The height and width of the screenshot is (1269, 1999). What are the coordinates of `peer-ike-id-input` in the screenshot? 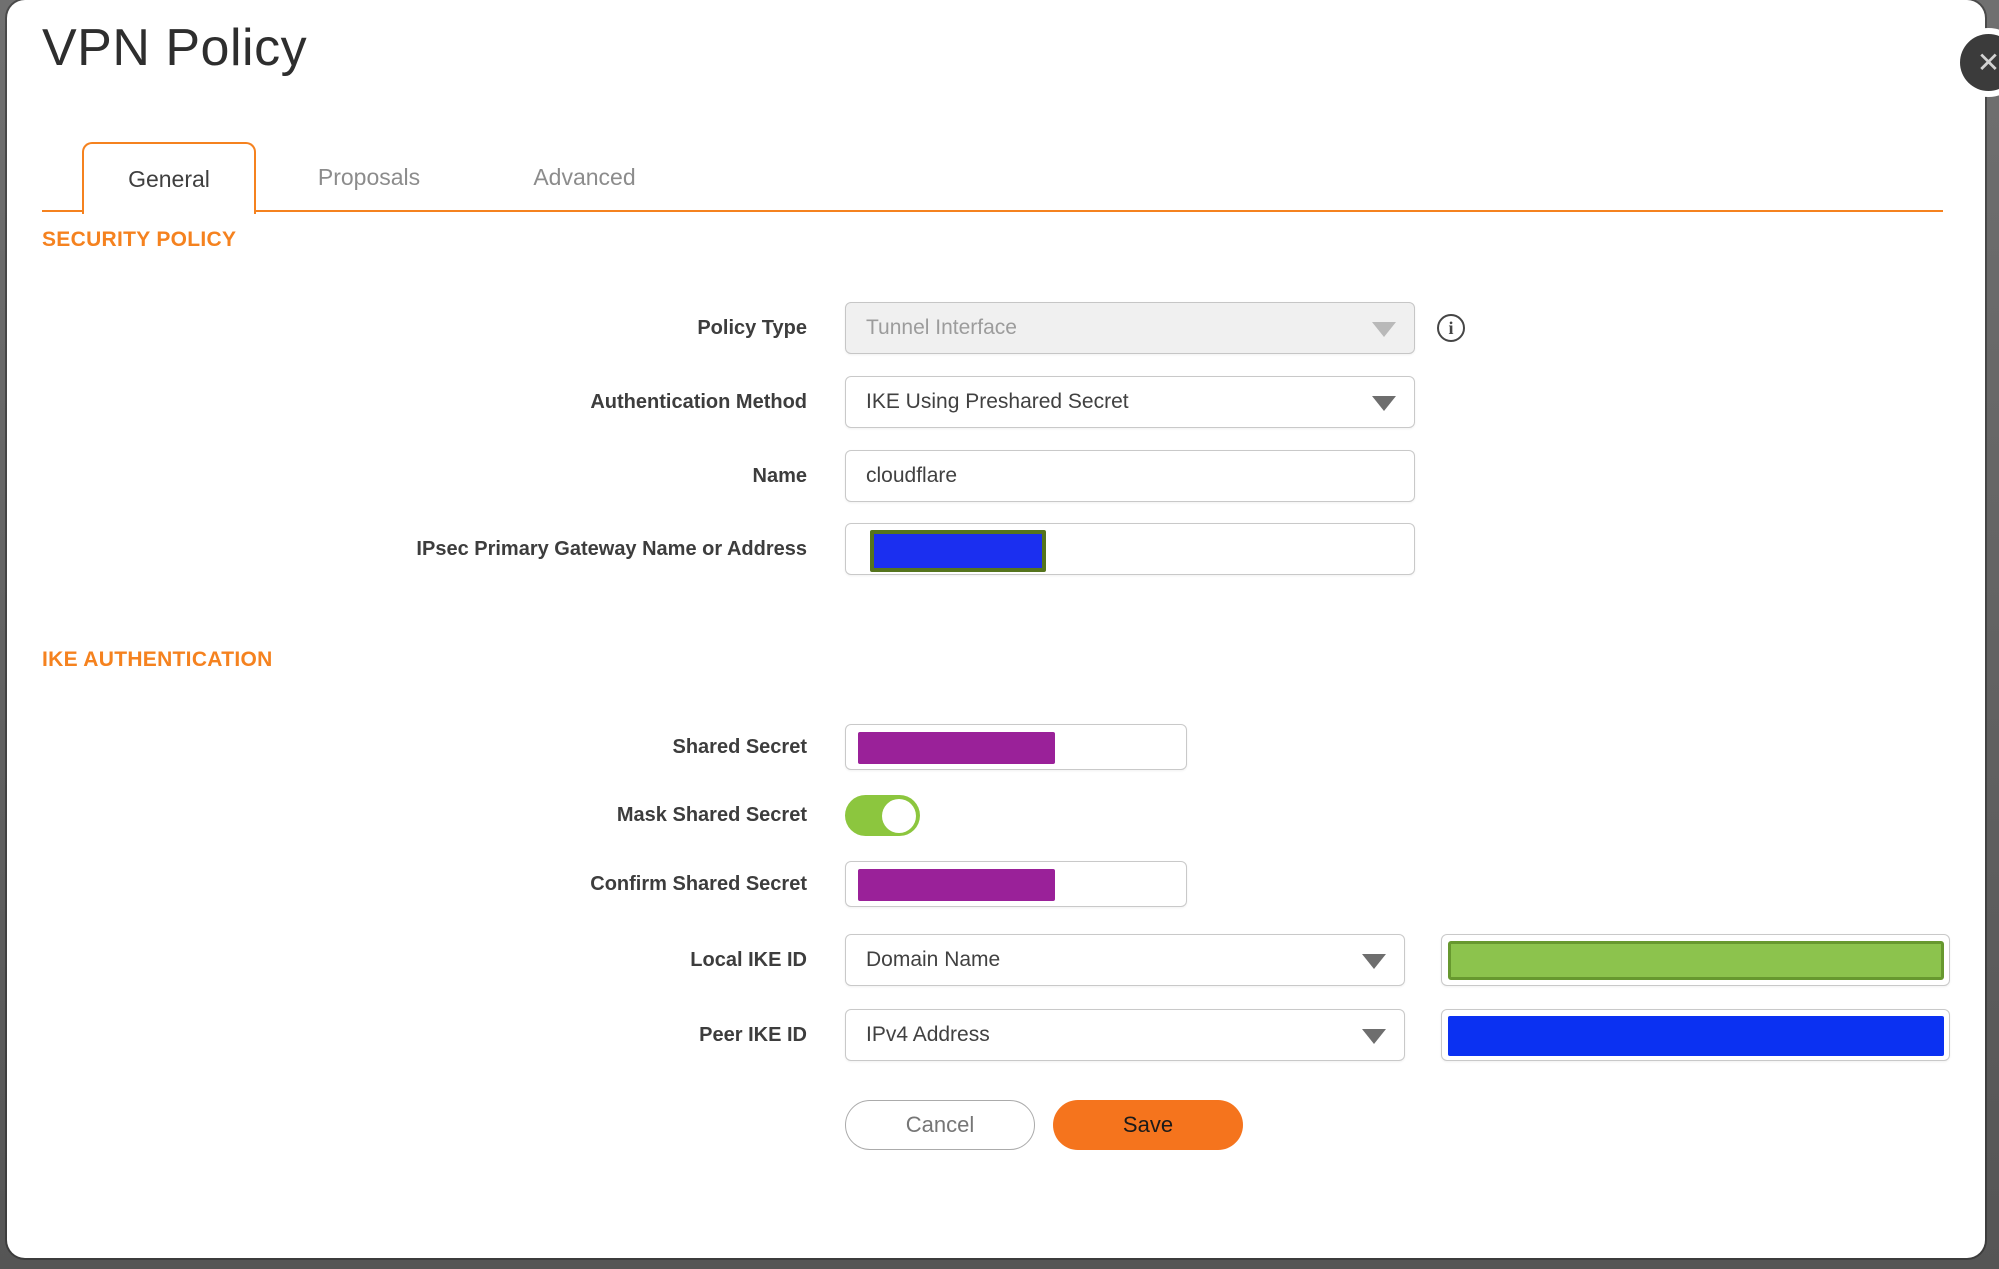 It's located at (1695, 1035).